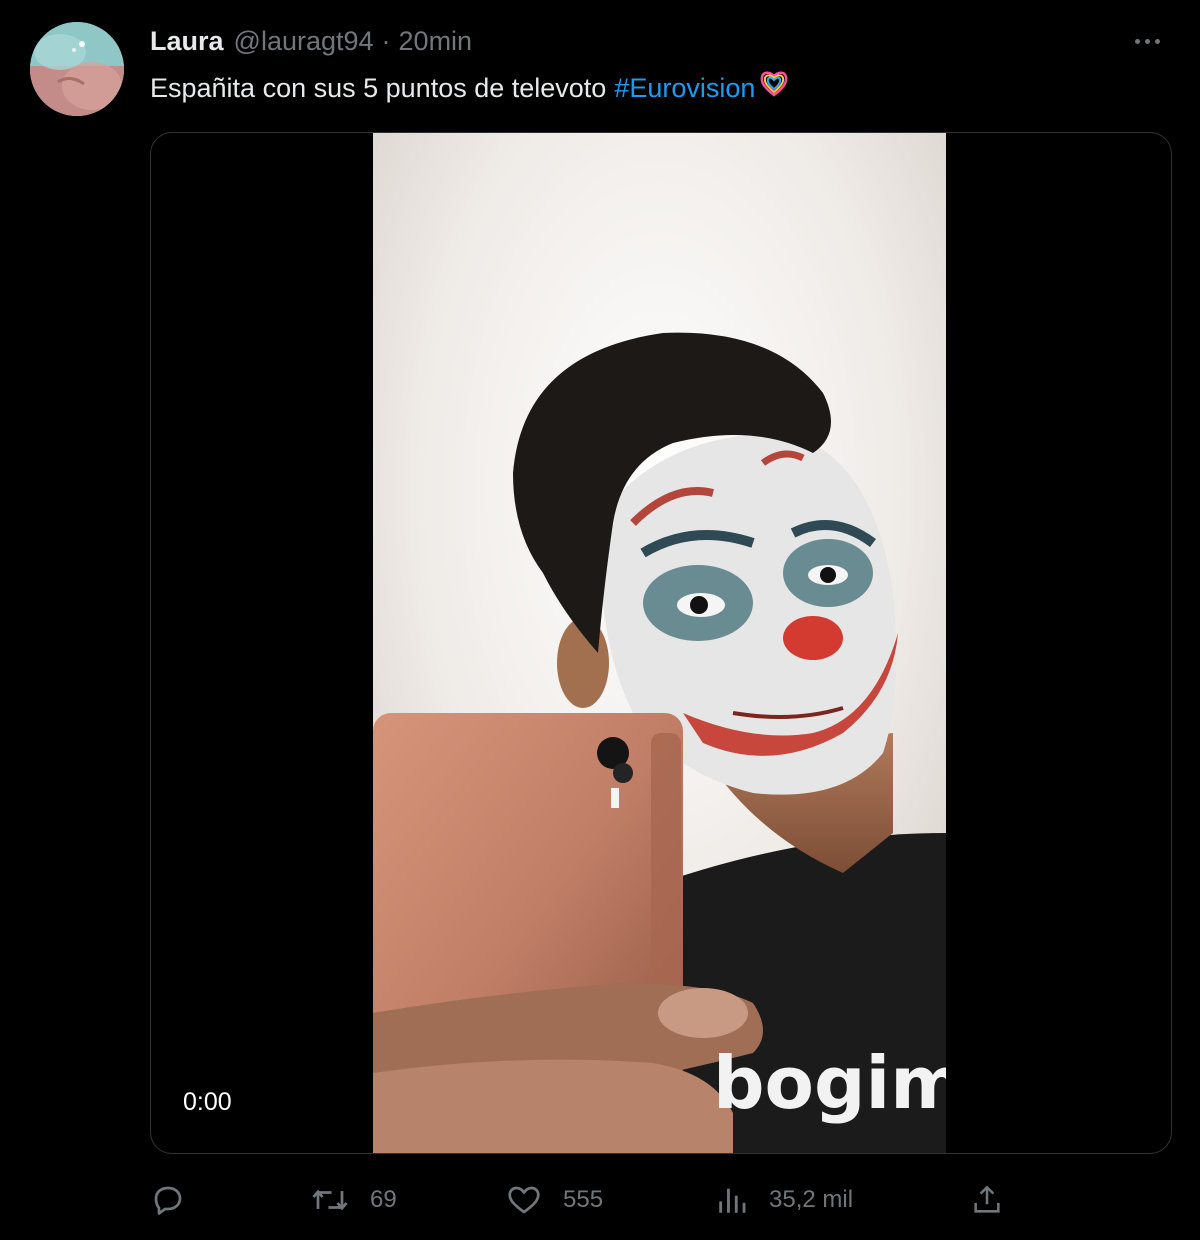  What do you see at coordinates (829, 1083) in the screenshot?
I see `shirt-text: bogim` at bounding box center [829, 1083].